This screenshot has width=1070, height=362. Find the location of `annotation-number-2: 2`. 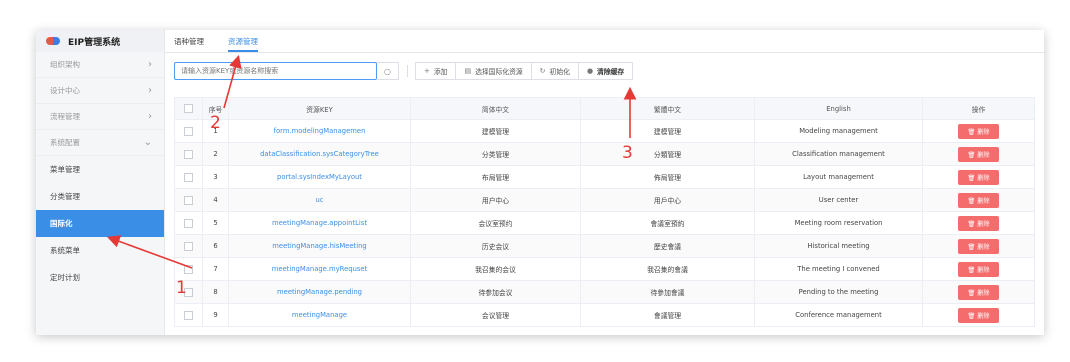

annotation-number-2: 2 is located at coordinates (215, 123).